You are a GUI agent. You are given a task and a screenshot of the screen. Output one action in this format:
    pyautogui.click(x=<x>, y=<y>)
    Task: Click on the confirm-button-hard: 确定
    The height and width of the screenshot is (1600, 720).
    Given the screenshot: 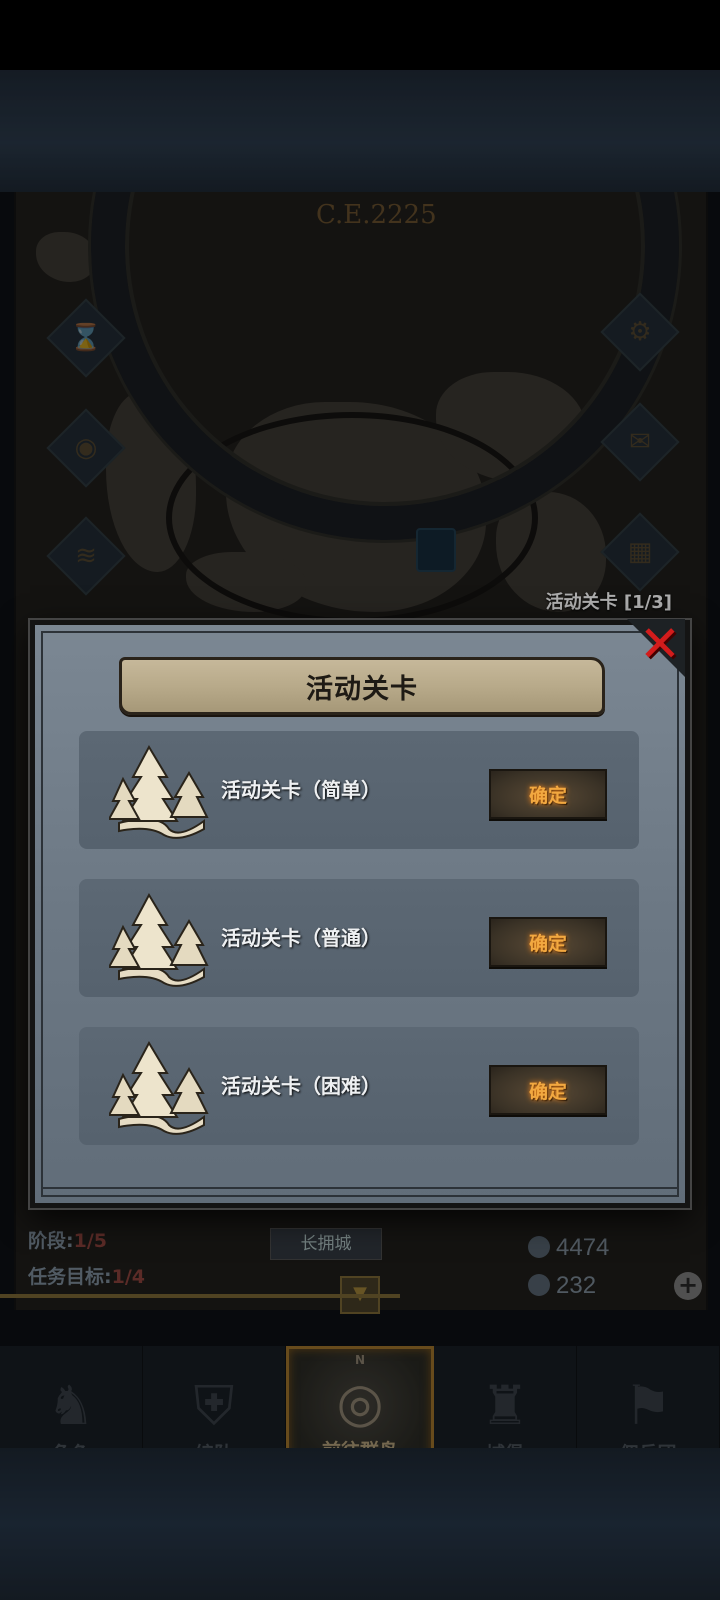 What is the action you would take?
    pyautogui.click(x=548, y=1090)
    